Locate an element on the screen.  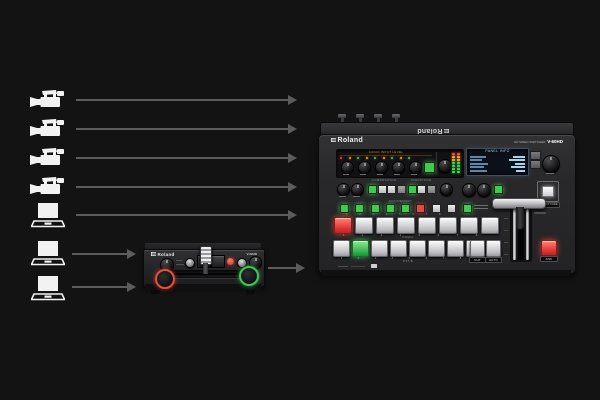
bottom-badge is located at coordinates (374, 266).